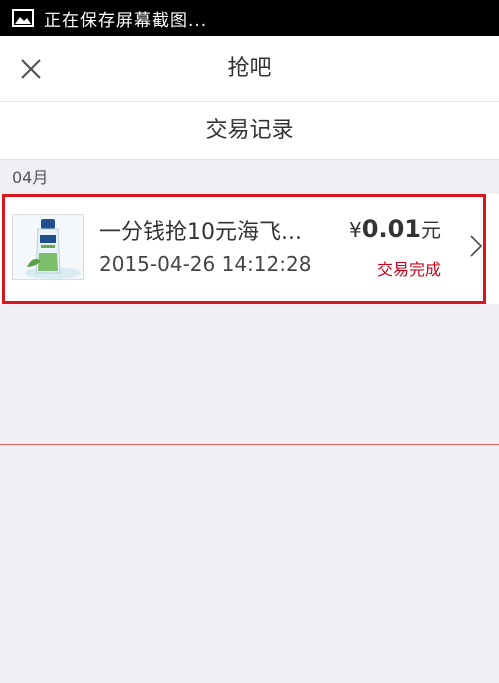 The image size is (499, 683). Describe the element at coordinates (408, 269) in the screenshot. I see `status-badge: 交易完成` at that location.